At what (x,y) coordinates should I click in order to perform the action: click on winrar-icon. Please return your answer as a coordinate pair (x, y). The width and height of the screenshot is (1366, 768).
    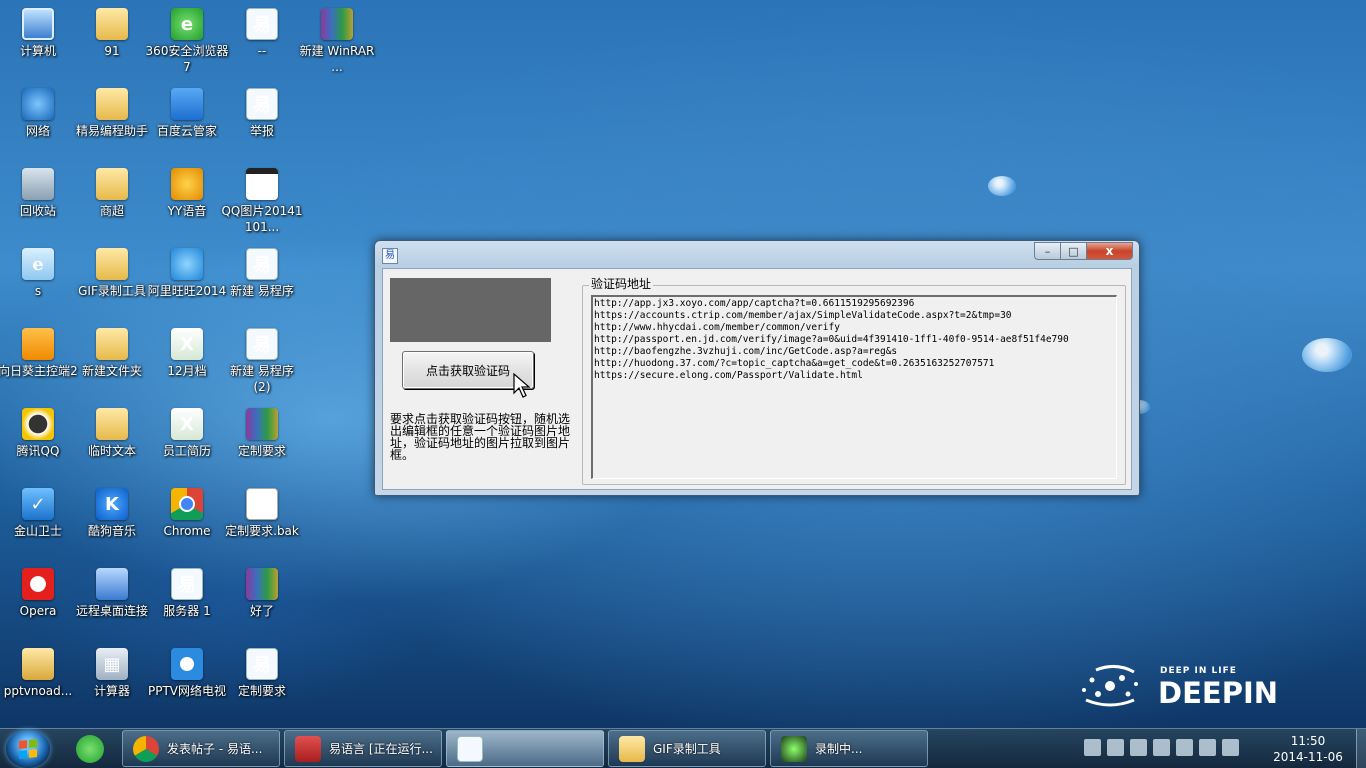
    Looking at the image, I should click on (262, 424).